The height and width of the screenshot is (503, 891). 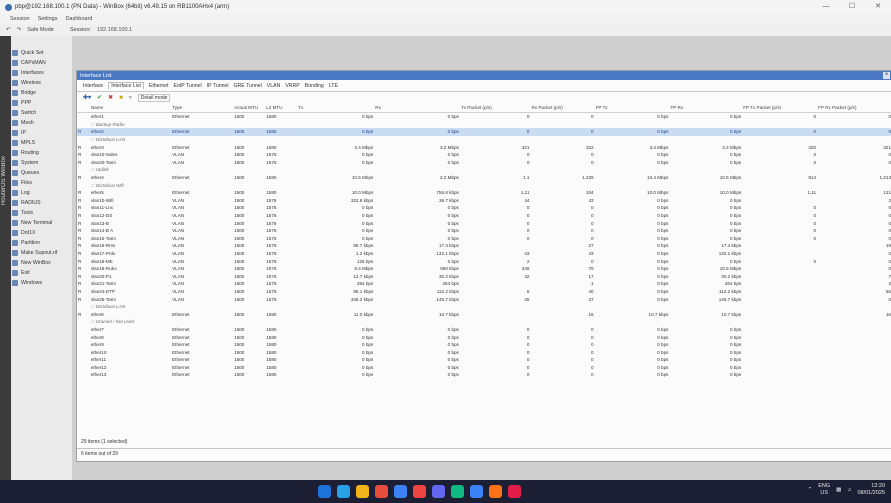 What do you see at coordinates (849, 490) in the screenshot?
I see `volume-icon: ♫` at bounding box center [849, 490].